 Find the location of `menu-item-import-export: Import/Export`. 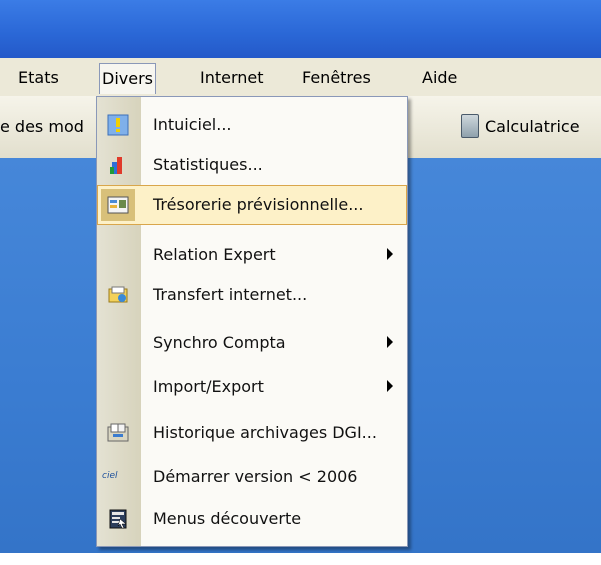

menu-item-import-export: Import/Export is located at coordinates (252, 387).